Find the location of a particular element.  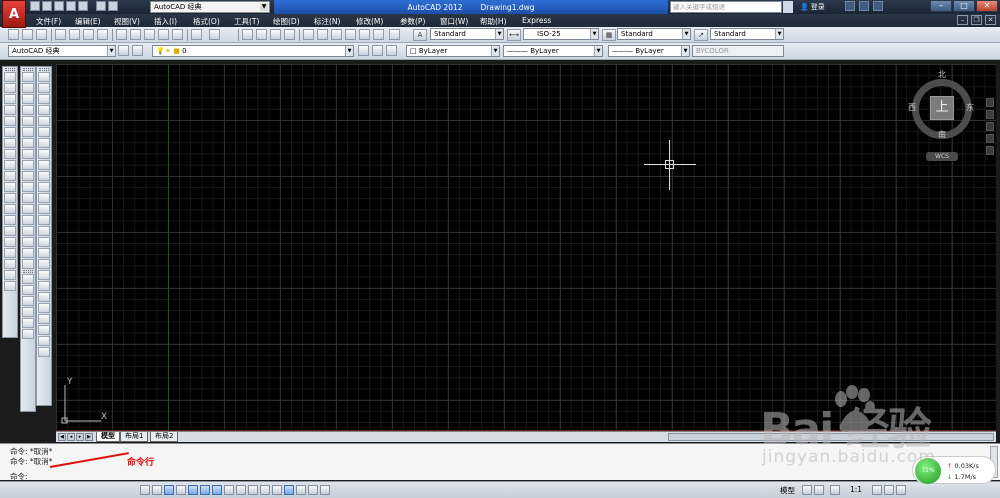

explode-icon is located at coordinates (28, 264).